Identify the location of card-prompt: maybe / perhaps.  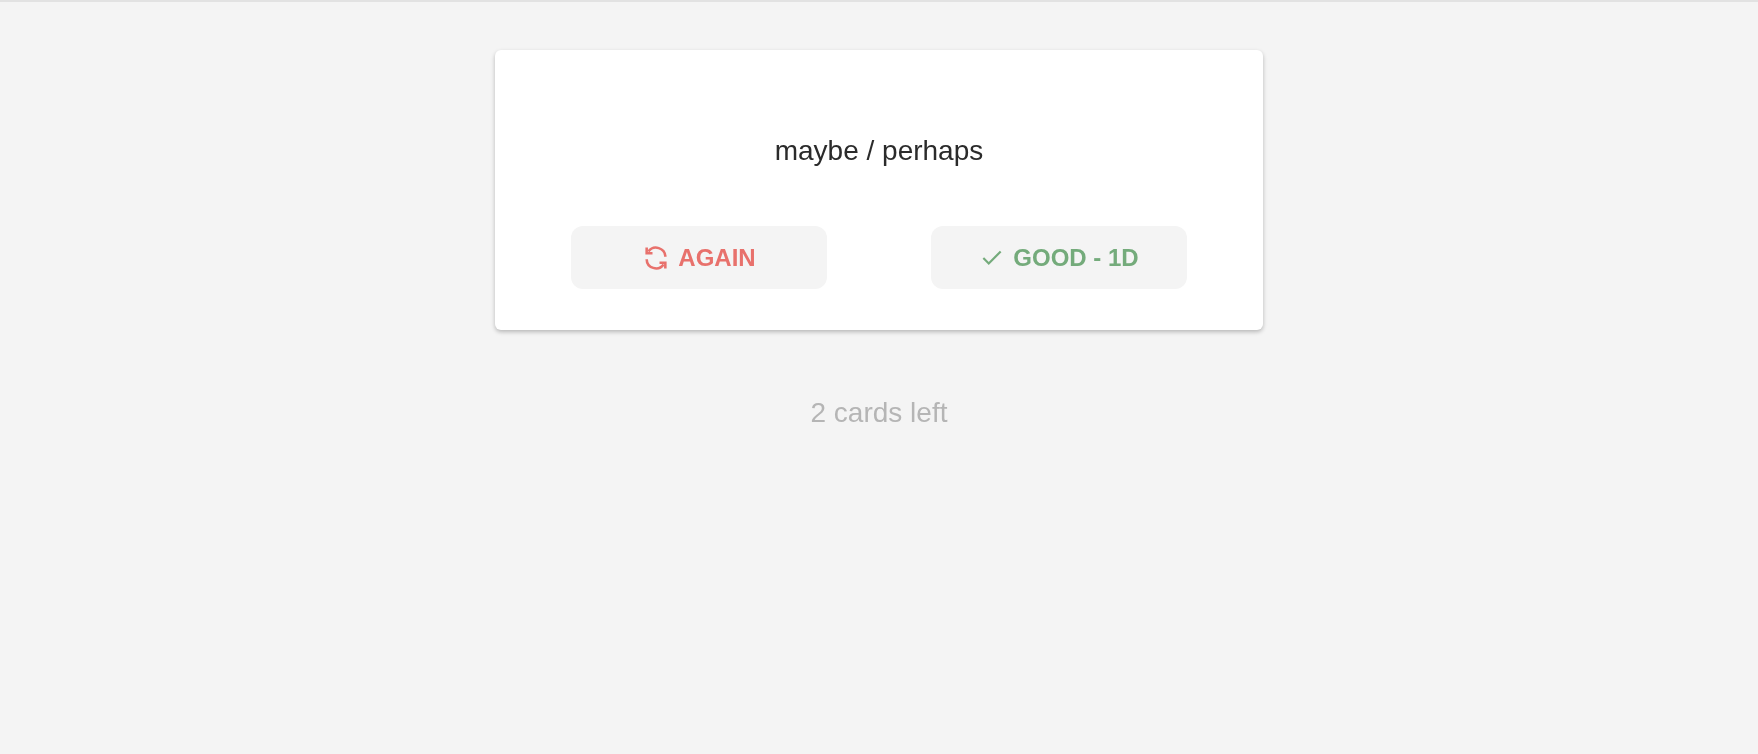
(879, 151).